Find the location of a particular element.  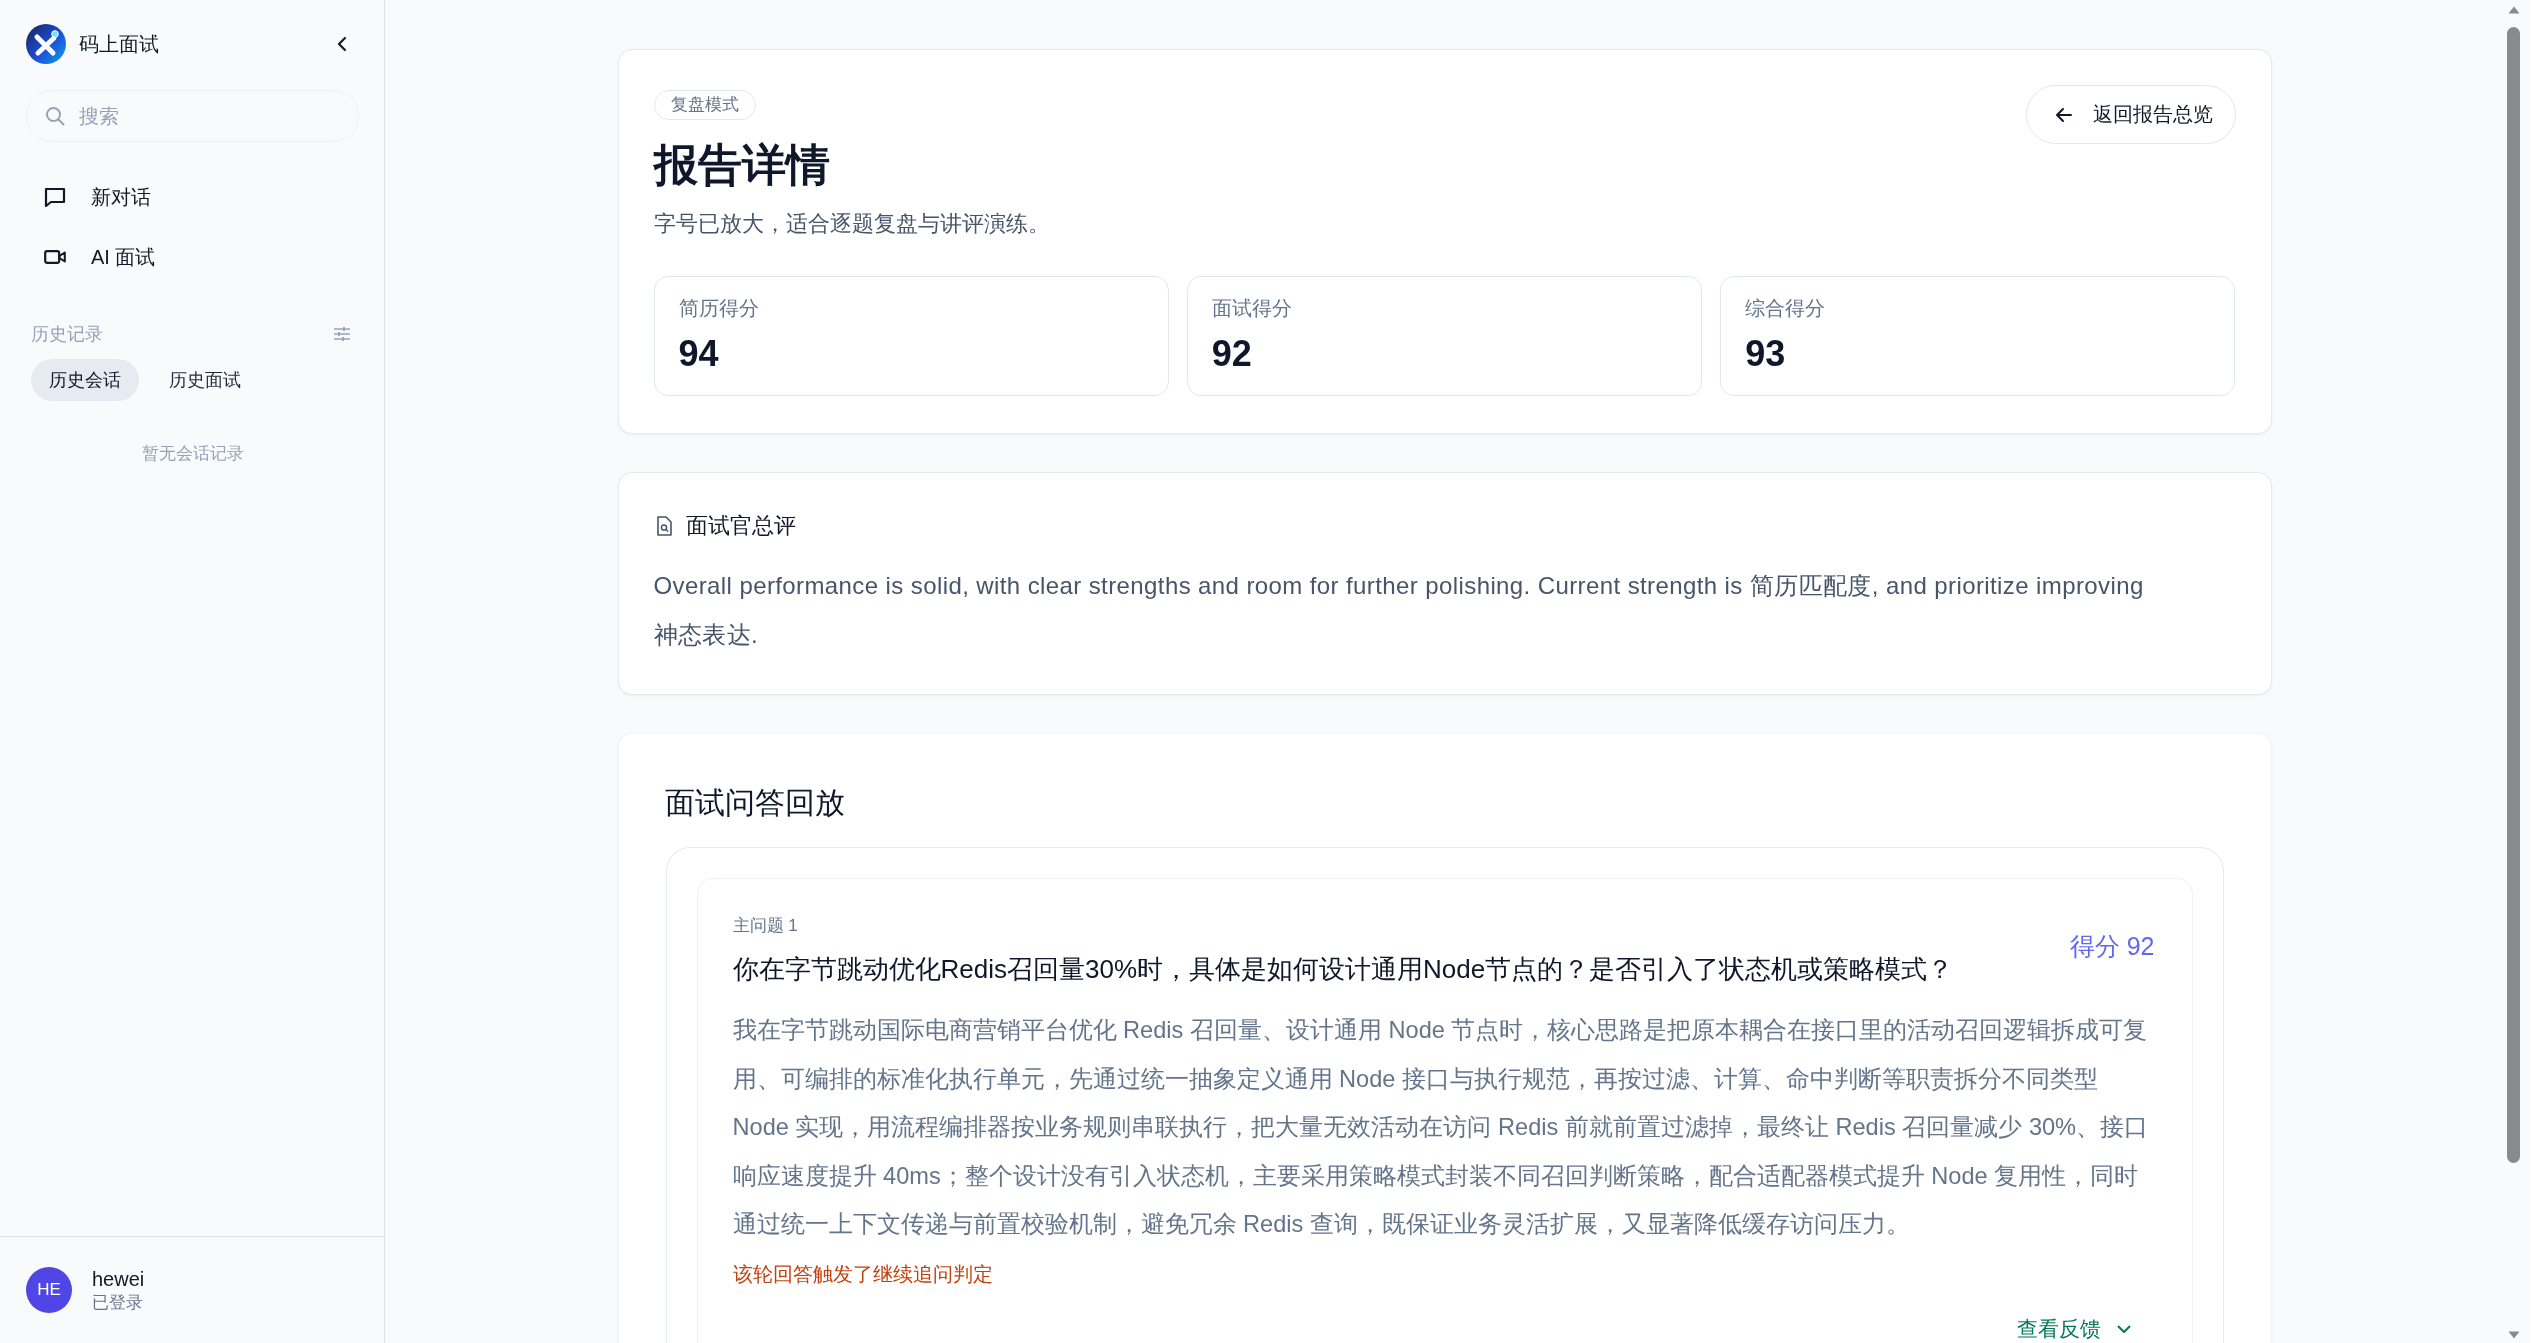

summary-text: Overall performance is solid, with clear strengths and room for further polishing. Current strength is 简历匹配度, and prioritize improving 神态表达. is located at coordinates (1399, 610).